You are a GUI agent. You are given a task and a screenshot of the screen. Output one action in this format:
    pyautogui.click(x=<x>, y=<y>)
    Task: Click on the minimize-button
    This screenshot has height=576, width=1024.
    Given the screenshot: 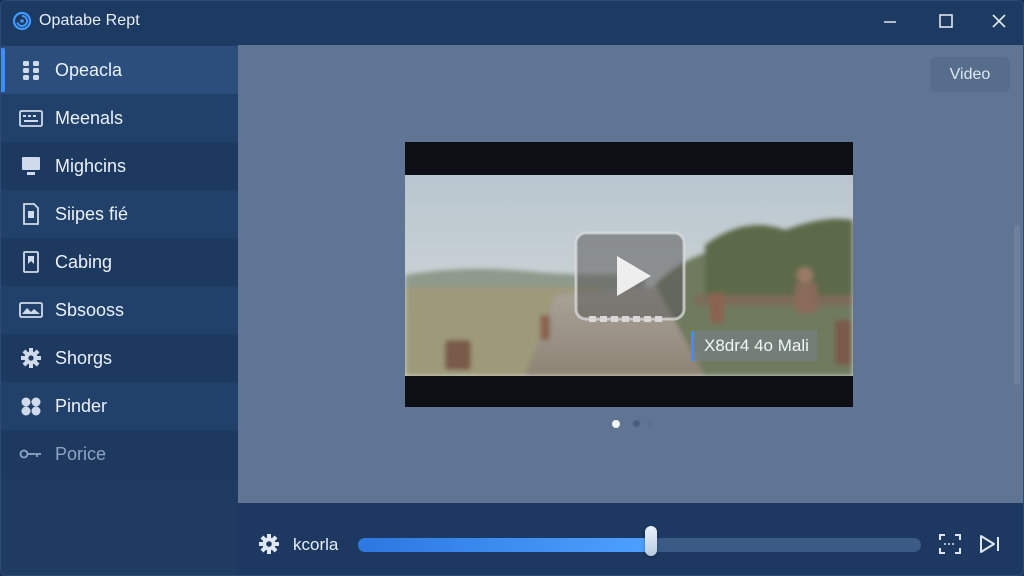 What is the action you would take?
    pyautogui.click(x=890, y=21)
    